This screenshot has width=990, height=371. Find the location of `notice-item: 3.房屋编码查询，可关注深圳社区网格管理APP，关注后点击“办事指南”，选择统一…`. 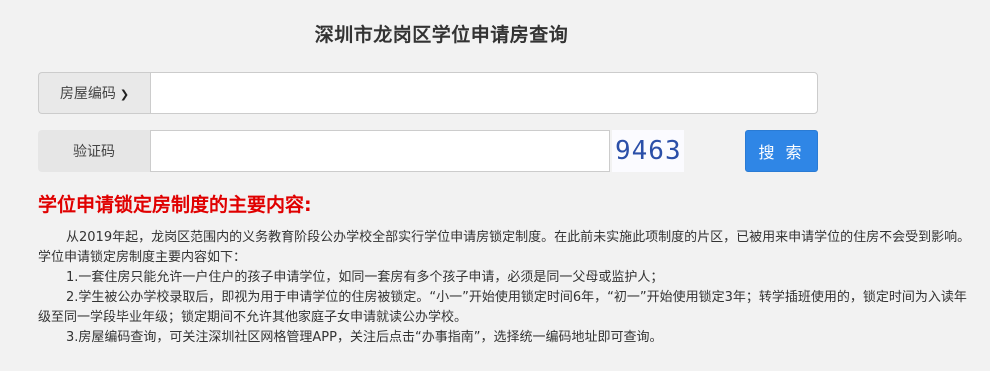

notice-item: 3.房屋编码查询，可关注深圳社区网格管理APP，关注后点击“办事指南”，选择统一… is located at coordinates (364, 337).